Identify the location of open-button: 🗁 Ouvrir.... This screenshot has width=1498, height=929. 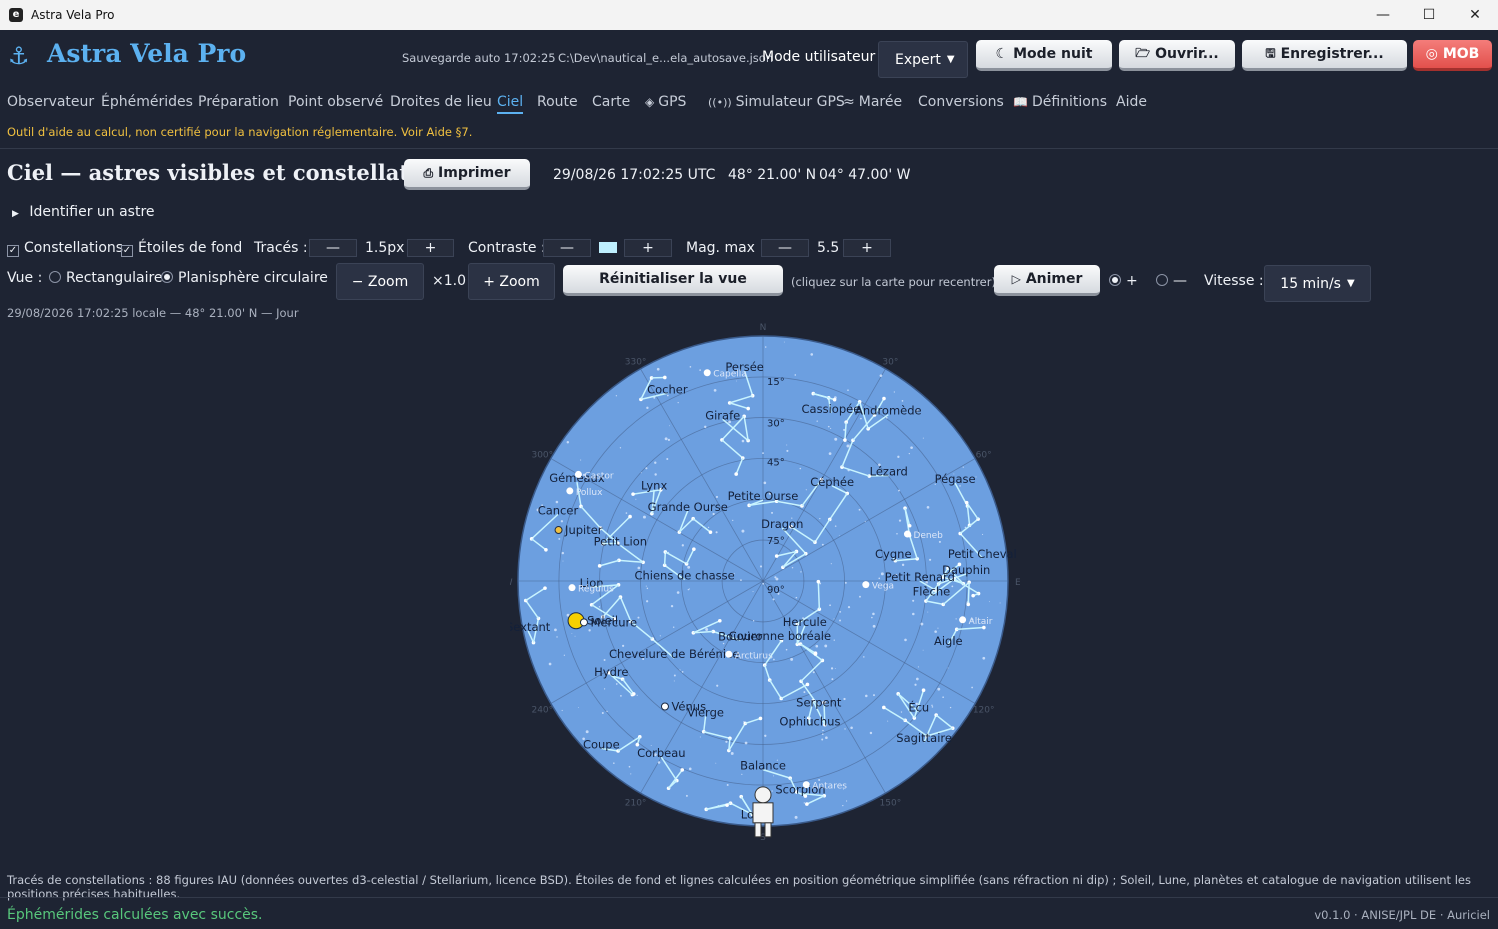
(1177, 55).